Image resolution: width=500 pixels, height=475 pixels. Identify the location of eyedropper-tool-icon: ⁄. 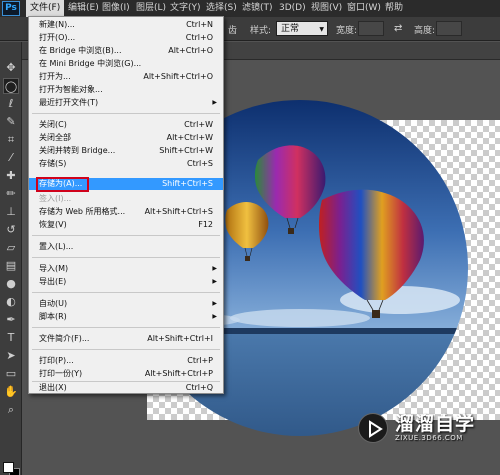
(11, 158).